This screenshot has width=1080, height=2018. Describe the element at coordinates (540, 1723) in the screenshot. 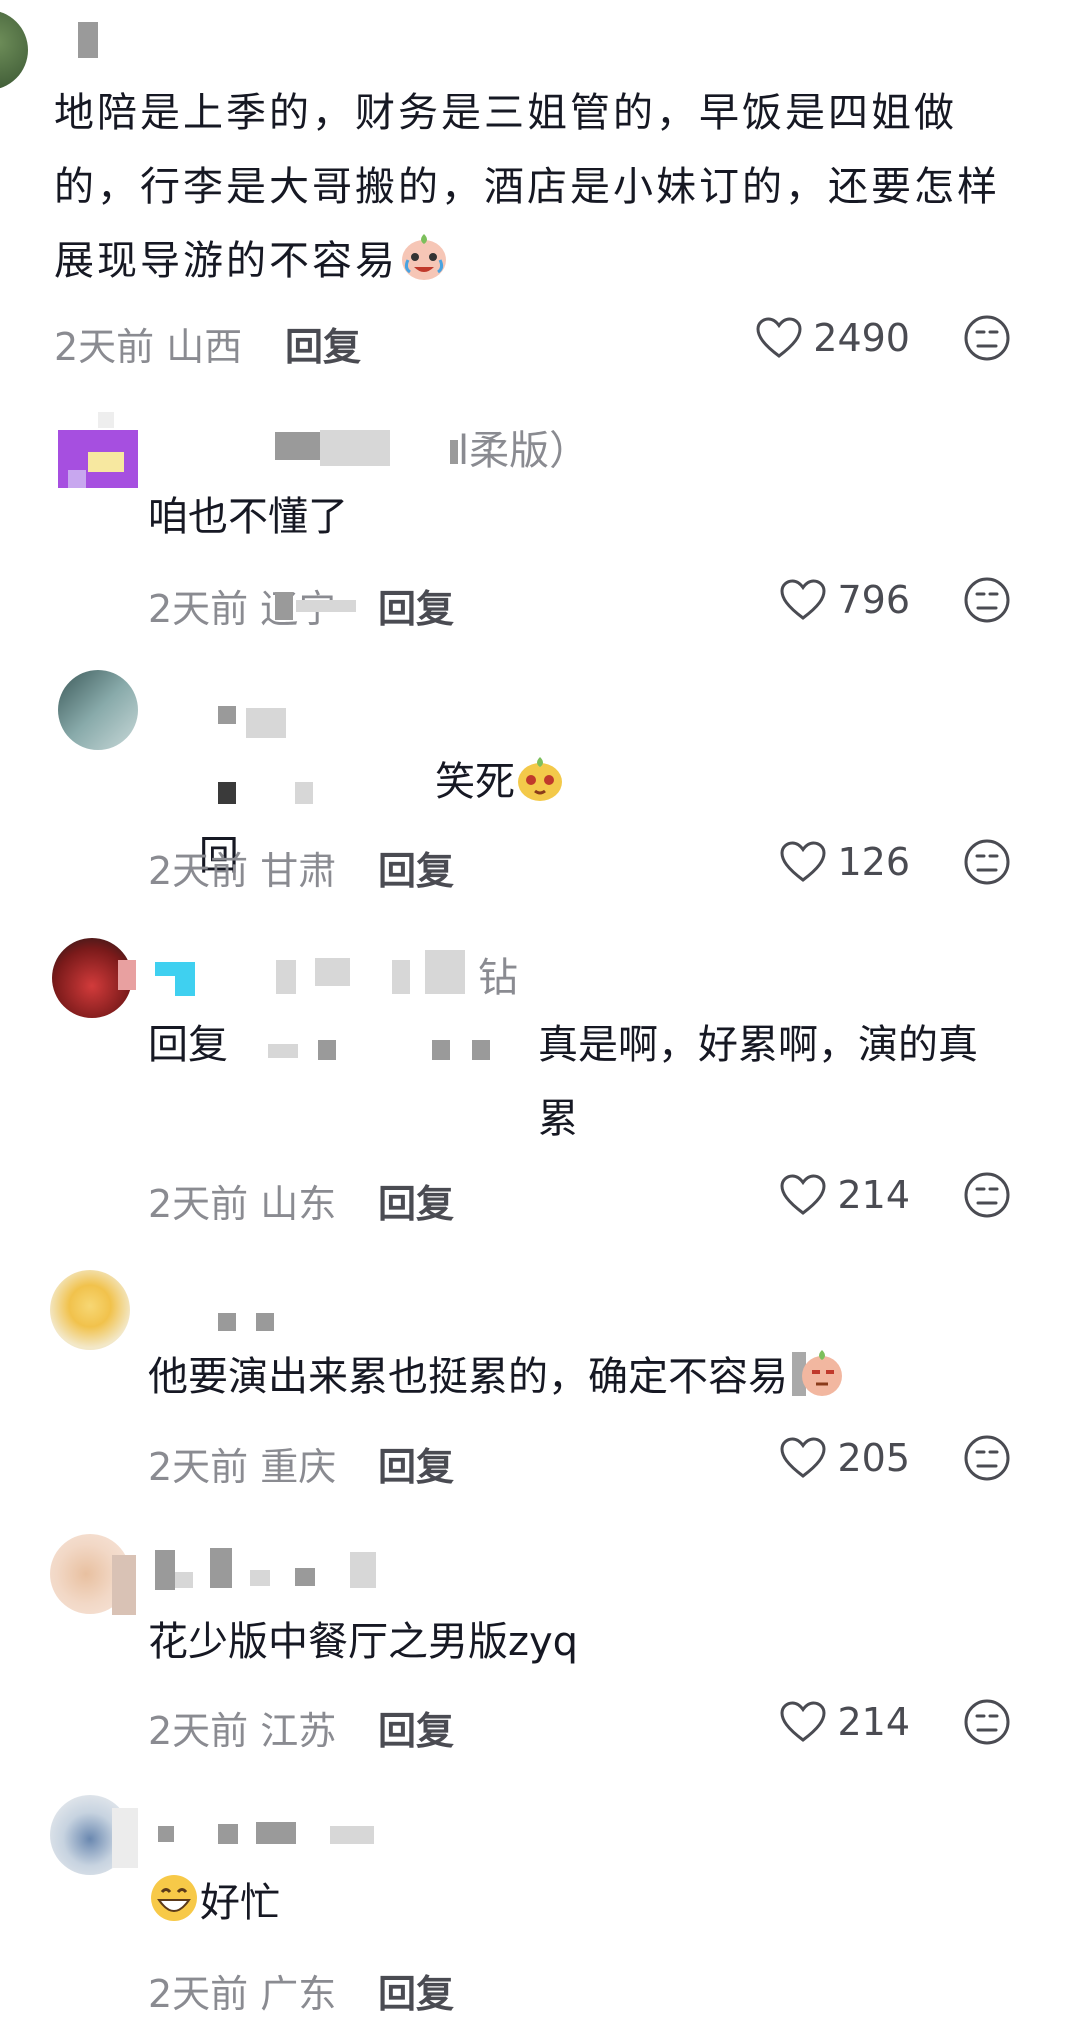

I see `comment-meta: 2天前 江苏 回复 214` at that location.